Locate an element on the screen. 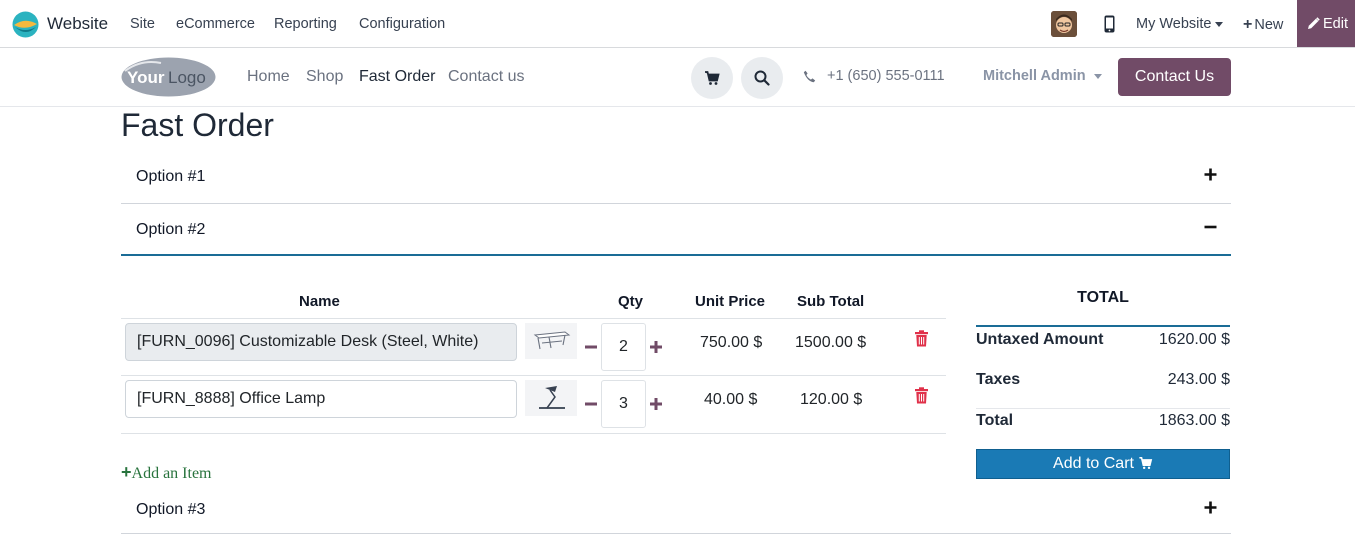 Image resolution: width=1355 pixels, height=535 pixels. sub-total: 120.00 $ is located at coordinates (831, 399).